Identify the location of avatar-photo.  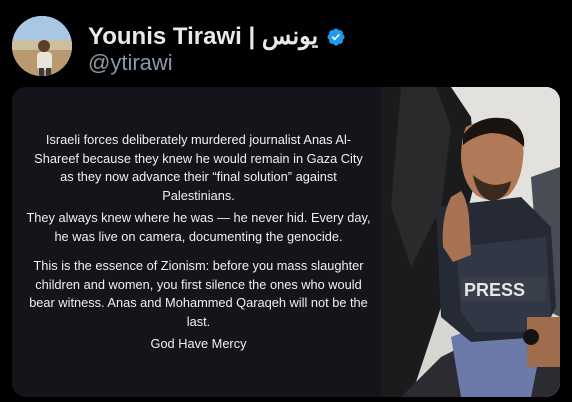
(42, 46).